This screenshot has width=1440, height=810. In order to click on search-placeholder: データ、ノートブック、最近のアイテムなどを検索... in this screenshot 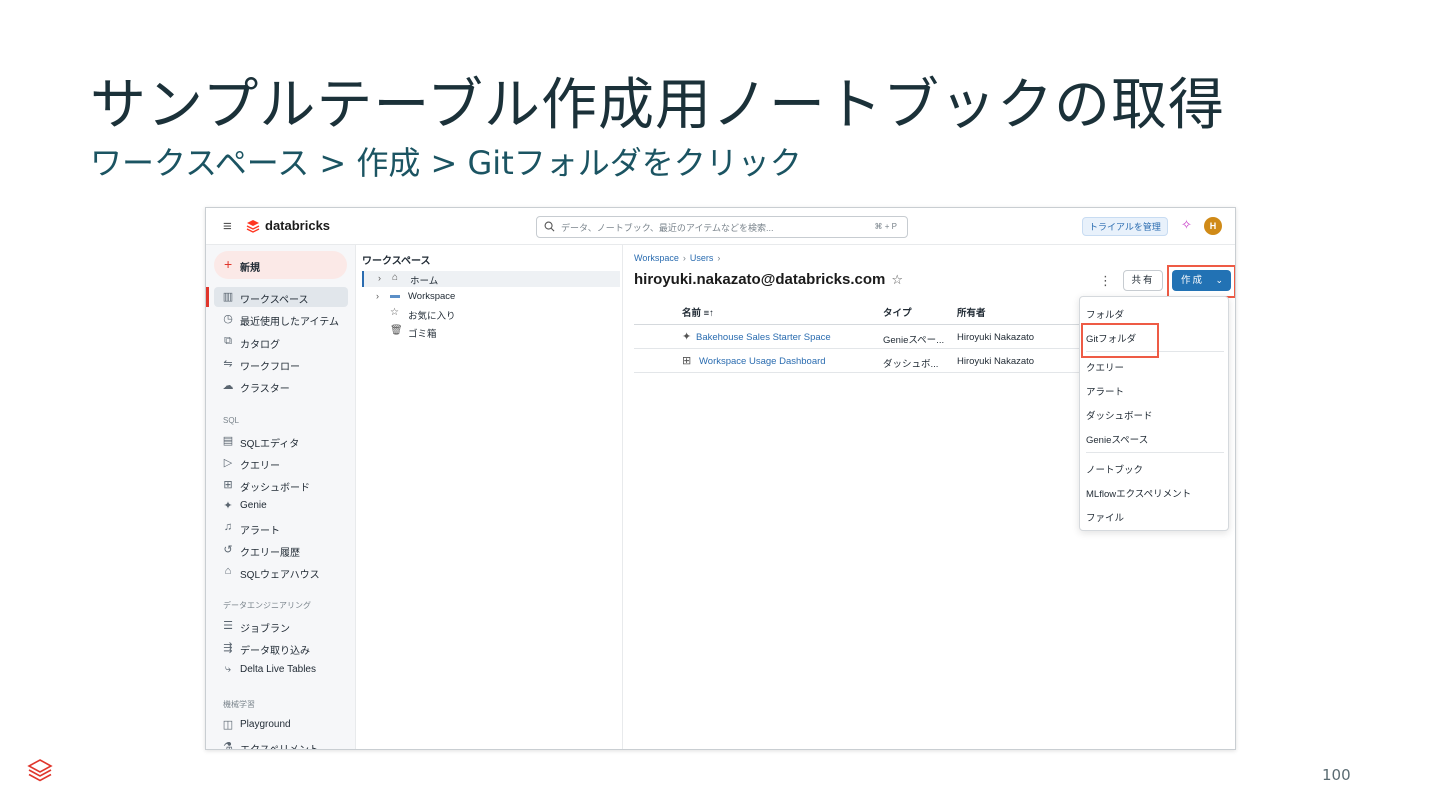, I will do `click(667, 228)`.